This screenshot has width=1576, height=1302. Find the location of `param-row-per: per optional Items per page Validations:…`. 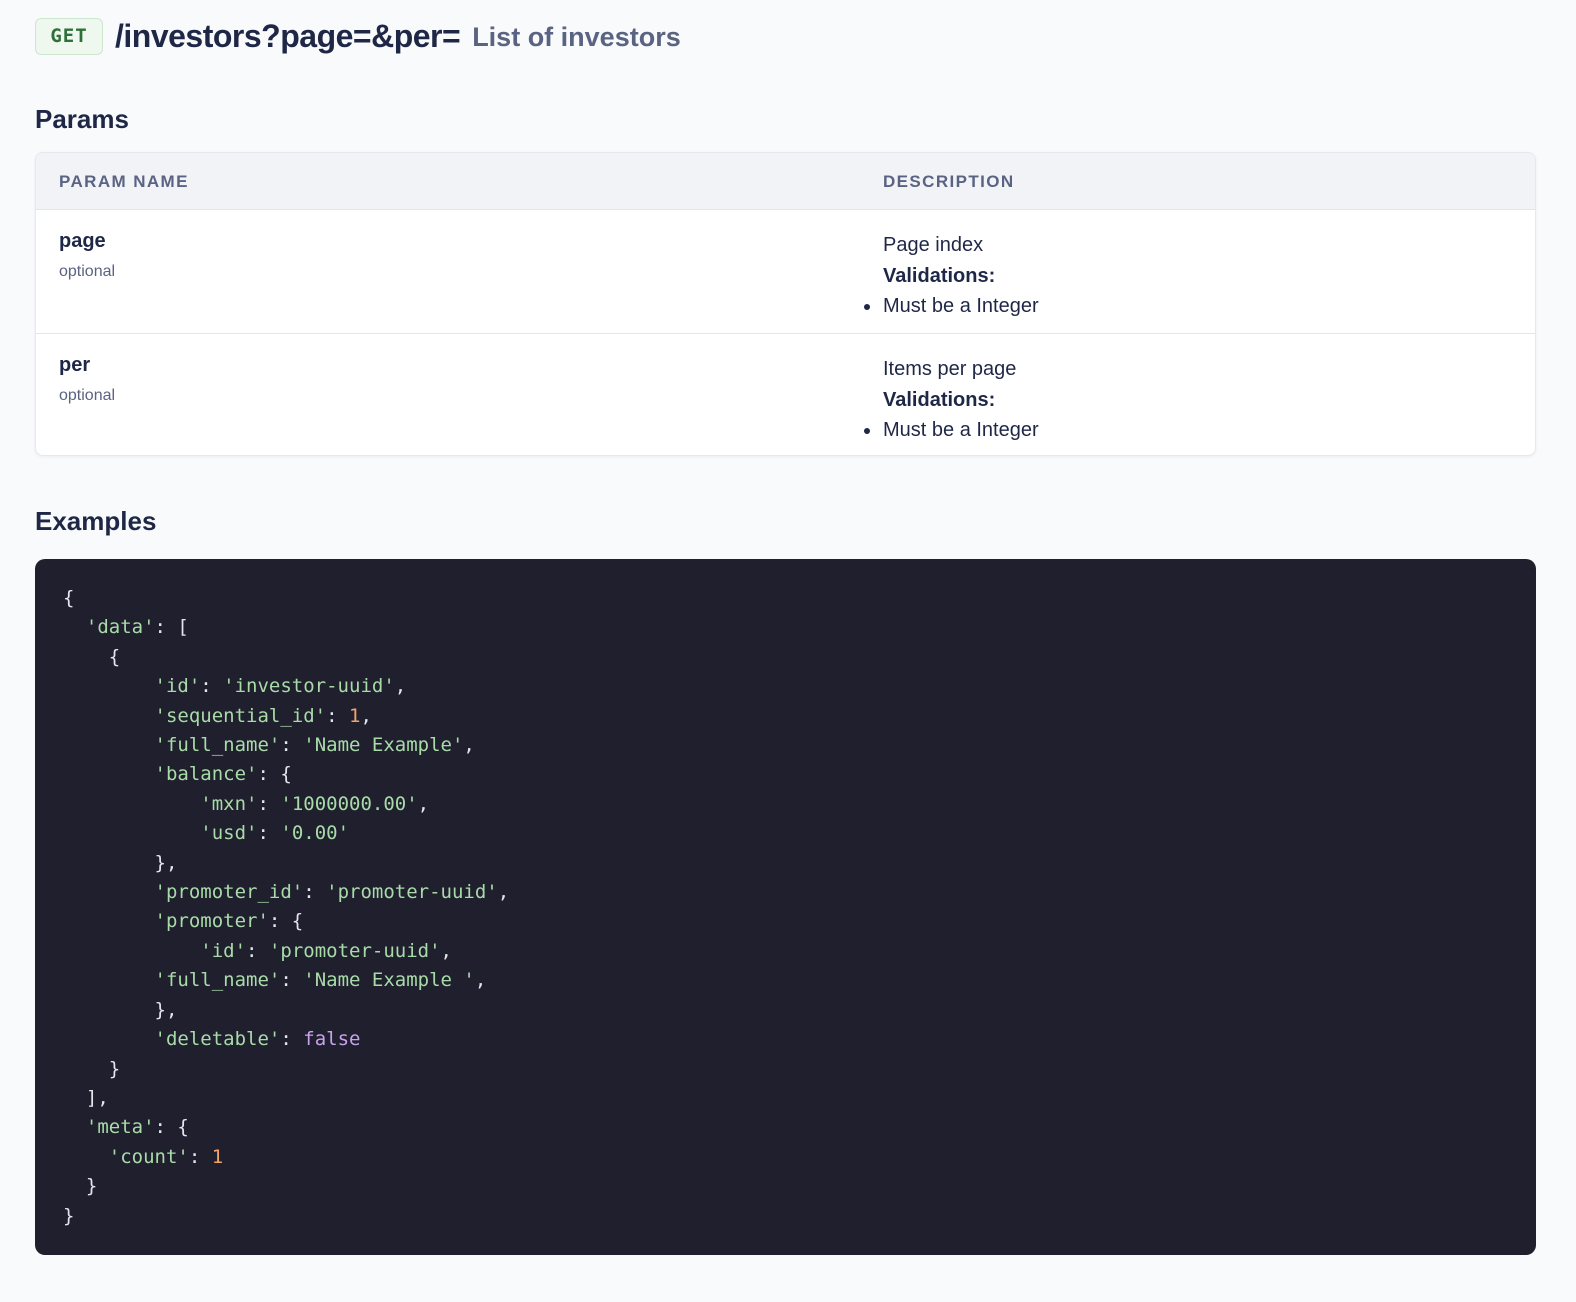

param-row-per: per optional Items per page Validations:… is located at coordinates (785, 394).